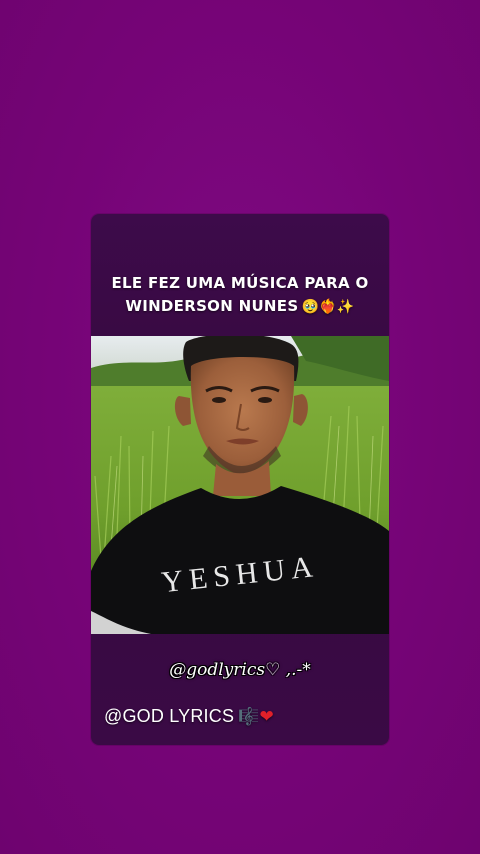 Image resolution: width=480 pixels, height=854 pixels. I want to click on music-notes-icon: 🎼, so click(249, 716).